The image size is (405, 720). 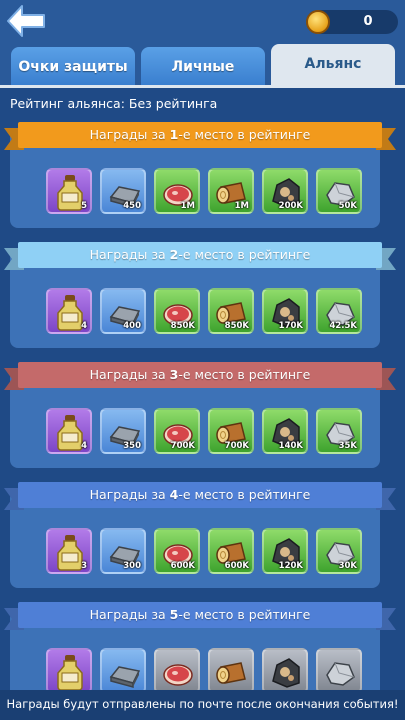 What do you see at coordinates (132, 206) in the screenshot?
I see `reward-quantity: 450` at bounding box center [132, 206].